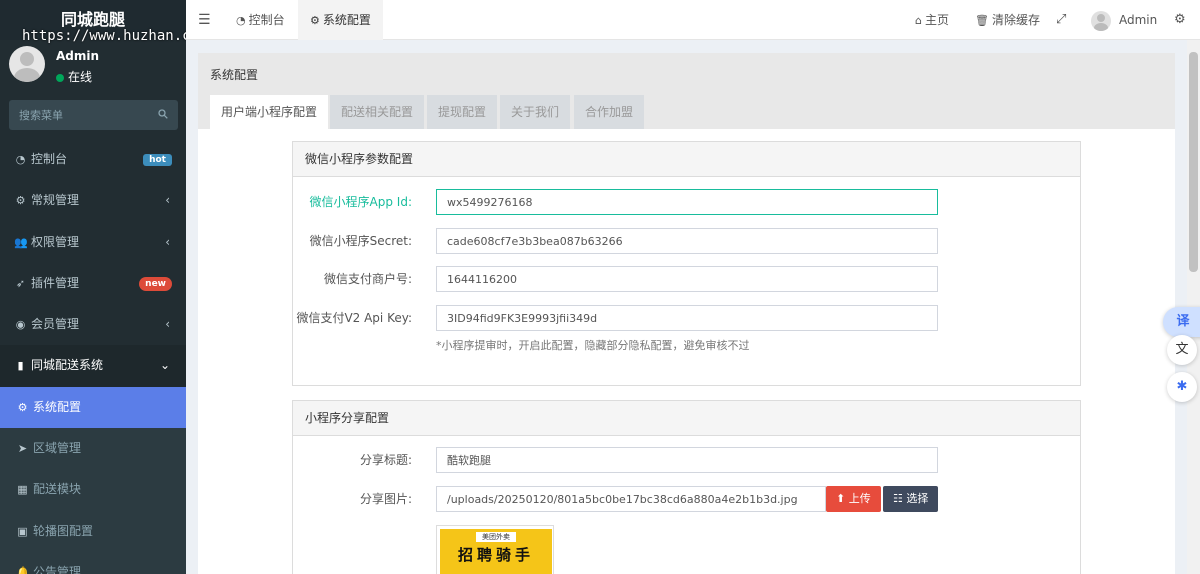  What do you see at coordinates (93, 324) in the screenshot?
I see `sidebar-item-members: ◉ 会员管理 ‹` at bounding box center [93, 324].